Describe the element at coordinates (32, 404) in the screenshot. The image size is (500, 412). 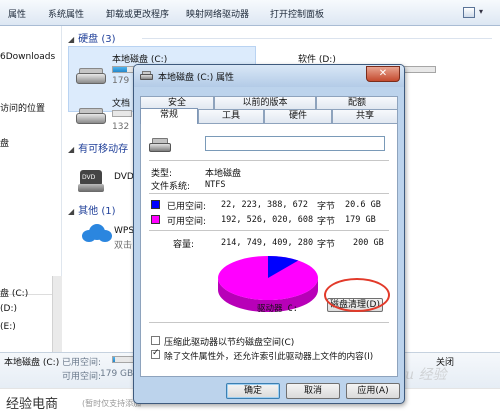
I see `banner-title: 经验电商` at that location.